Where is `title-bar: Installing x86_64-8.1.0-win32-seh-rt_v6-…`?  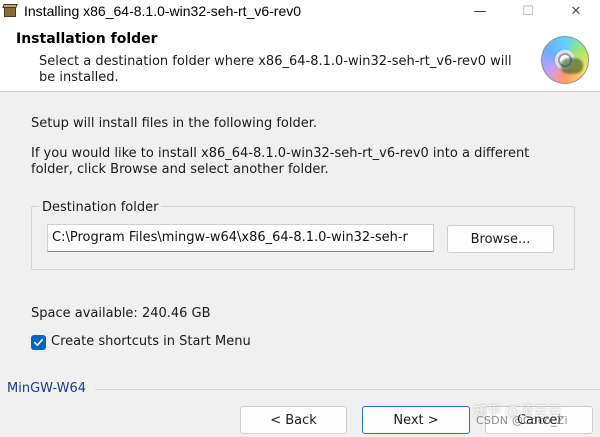 title-bar: Installing x86_64-8.1.0-win32-seh-rt_v6-… is located at coordinates (300, 11).